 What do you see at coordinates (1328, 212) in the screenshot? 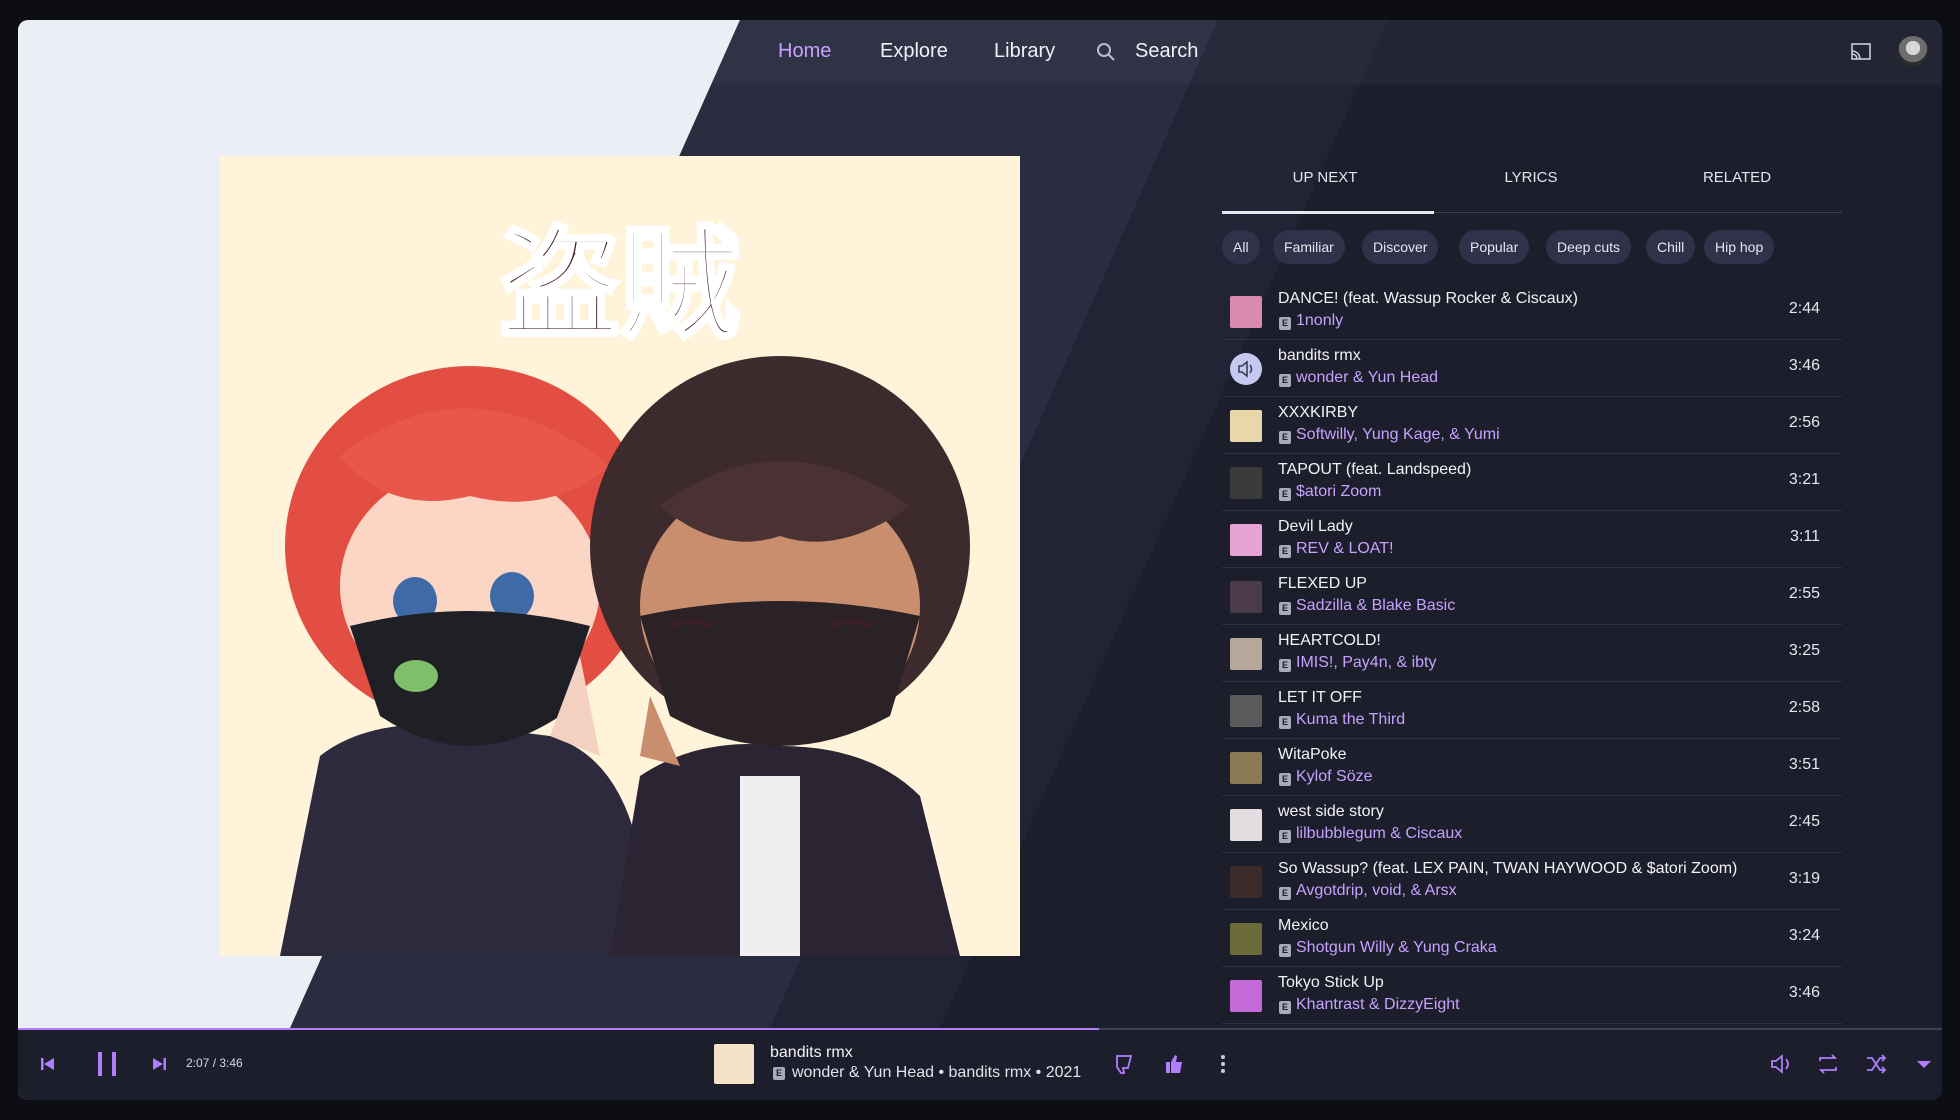
I see `tab-active-indicator` at bounding box center [1328, 212].